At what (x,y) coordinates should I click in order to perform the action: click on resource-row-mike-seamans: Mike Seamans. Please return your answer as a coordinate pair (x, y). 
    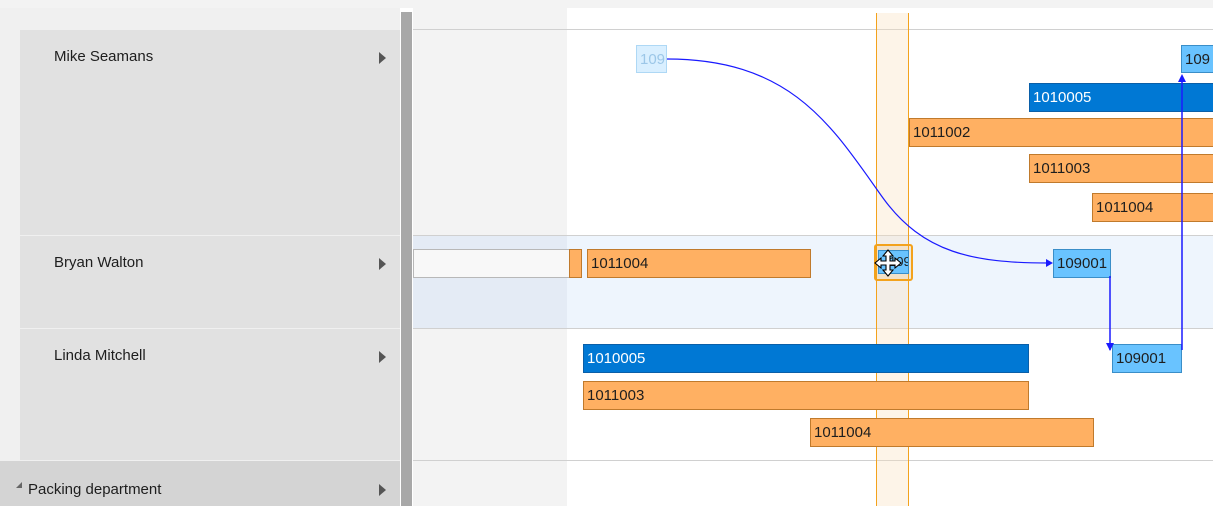
    Looking at the image, I should click on (210, 132).